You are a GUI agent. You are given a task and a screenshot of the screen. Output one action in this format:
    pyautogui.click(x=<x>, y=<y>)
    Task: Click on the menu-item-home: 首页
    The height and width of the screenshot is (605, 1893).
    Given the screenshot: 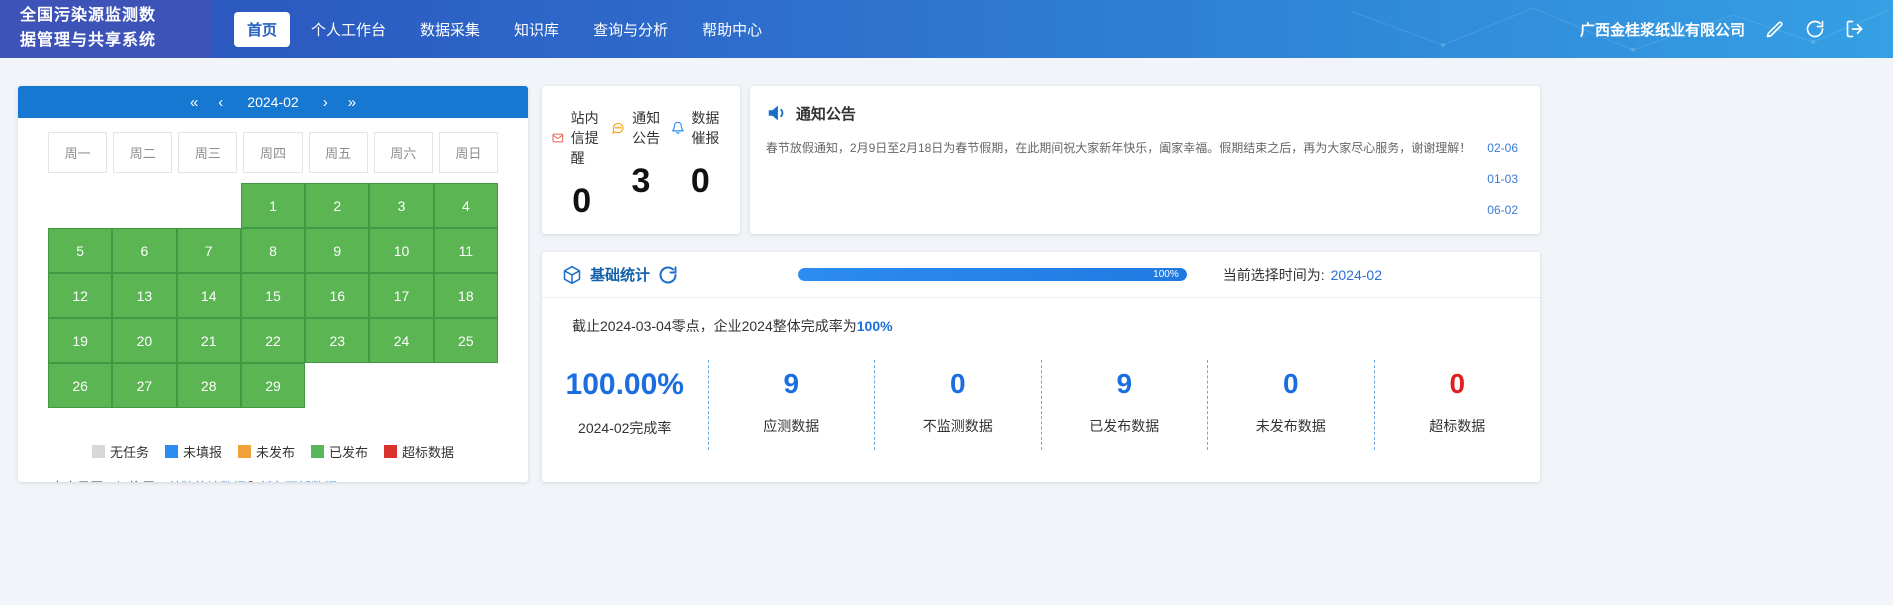 What is the action you would take?
    pyautogui.click(x=262, y=29)
    